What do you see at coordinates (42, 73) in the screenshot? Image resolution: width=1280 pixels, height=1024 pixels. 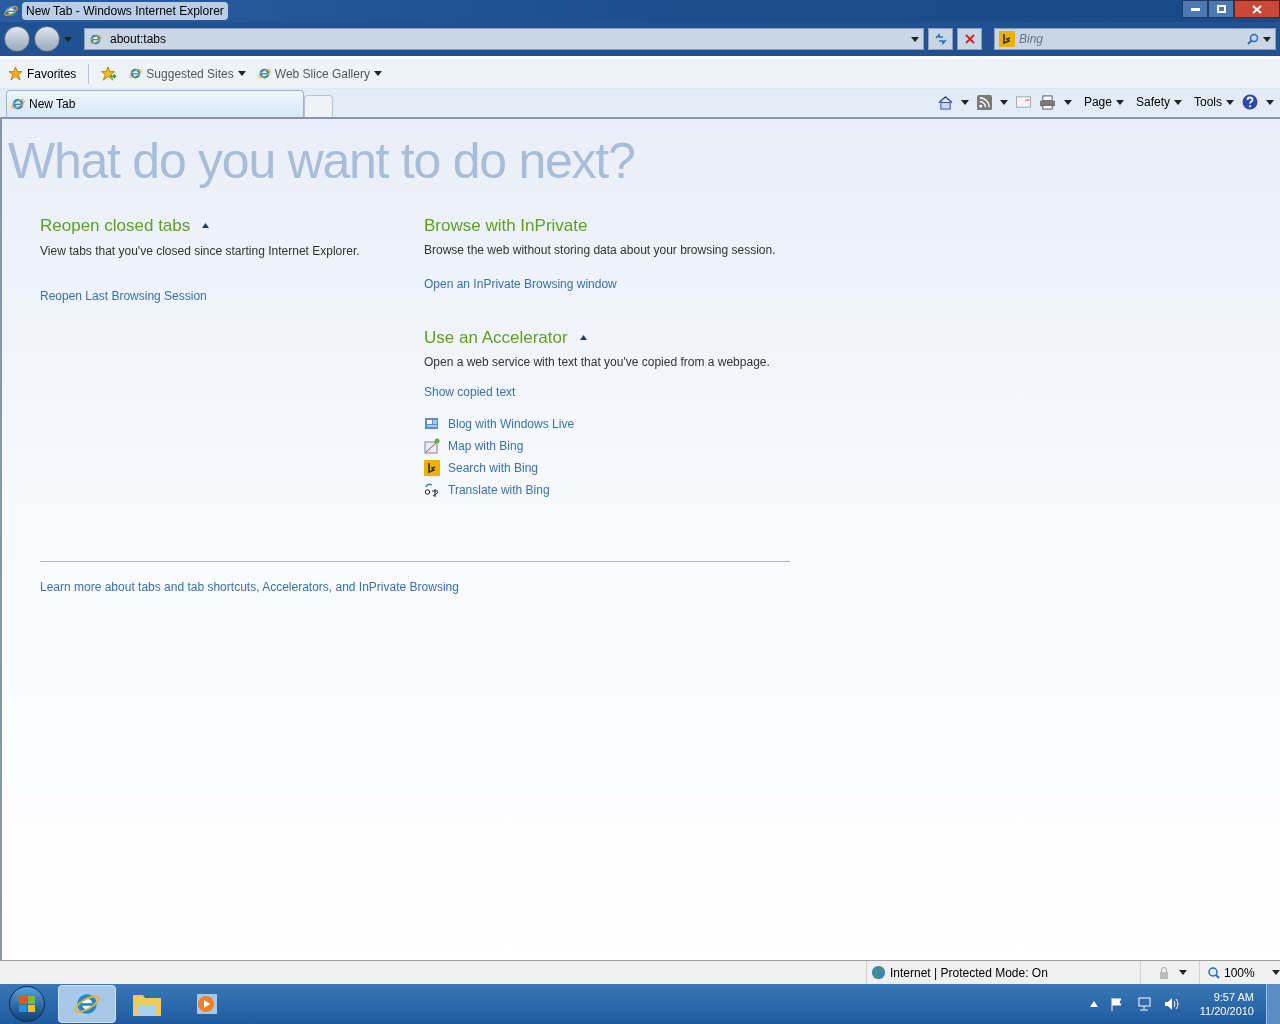 I see `favorites-button: Favorites` at bounding box center [42, 73].